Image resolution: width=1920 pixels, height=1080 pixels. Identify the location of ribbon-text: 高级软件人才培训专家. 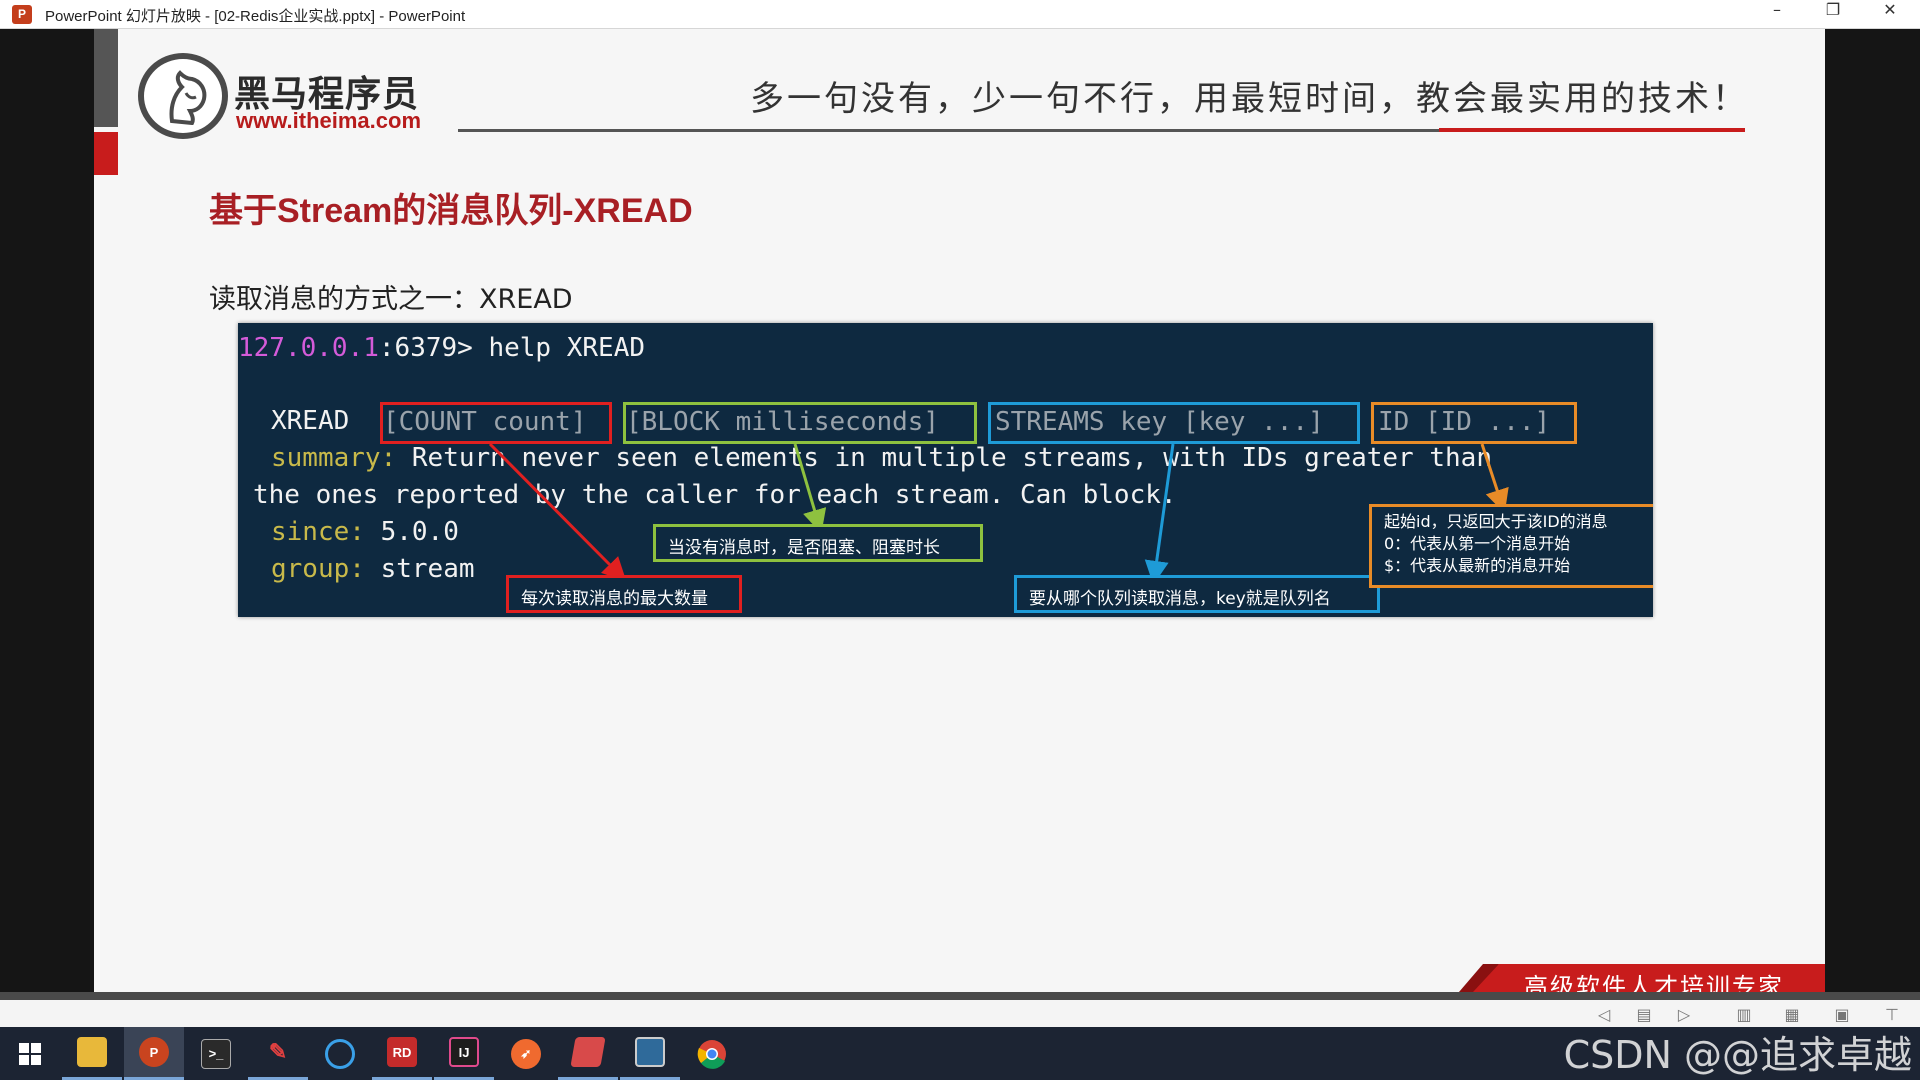
(1654, 982).